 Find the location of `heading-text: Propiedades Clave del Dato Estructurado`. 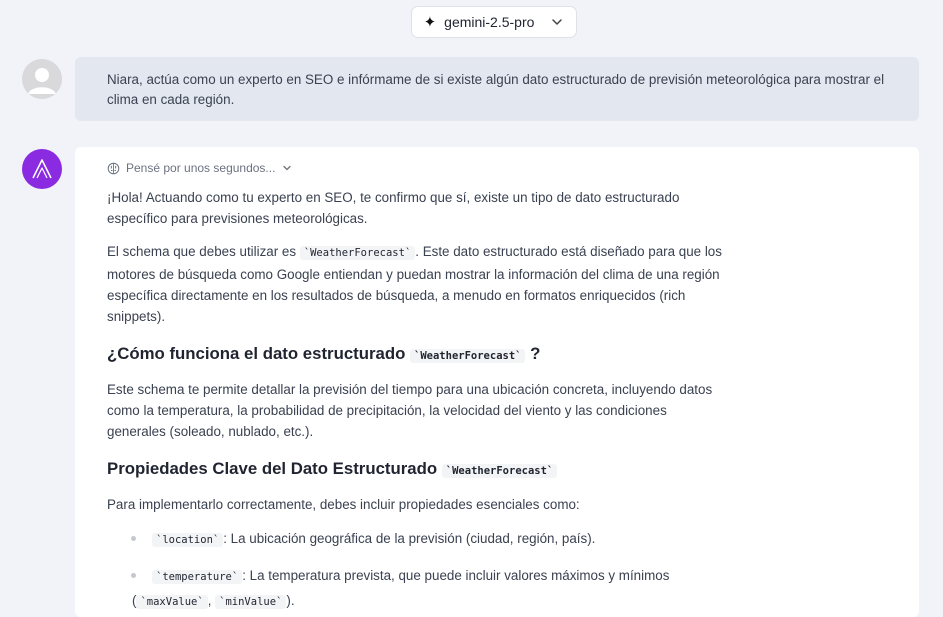

heading-text: Propiedades Clave del Dato Estructurado is located at coordinates (274, 468).